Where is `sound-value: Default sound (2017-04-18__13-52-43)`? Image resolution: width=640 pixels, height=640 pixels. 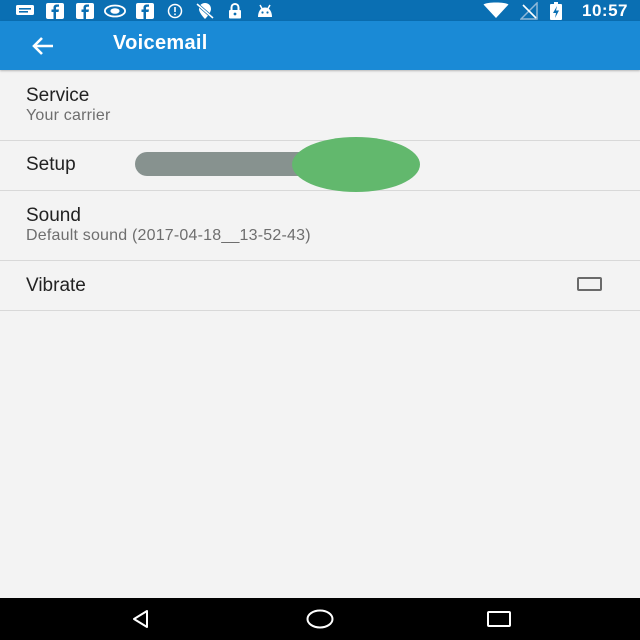 sound-value: Default sound (2017-04-18__13-52-43) is located at coordinates (168, 235).